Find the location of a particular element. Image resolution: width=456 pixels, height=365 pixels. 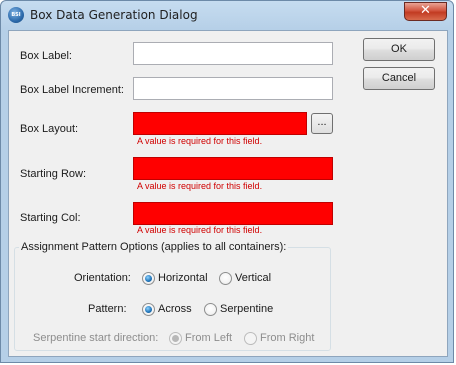

box-label-increment-input is located at coordinates (233, 88).